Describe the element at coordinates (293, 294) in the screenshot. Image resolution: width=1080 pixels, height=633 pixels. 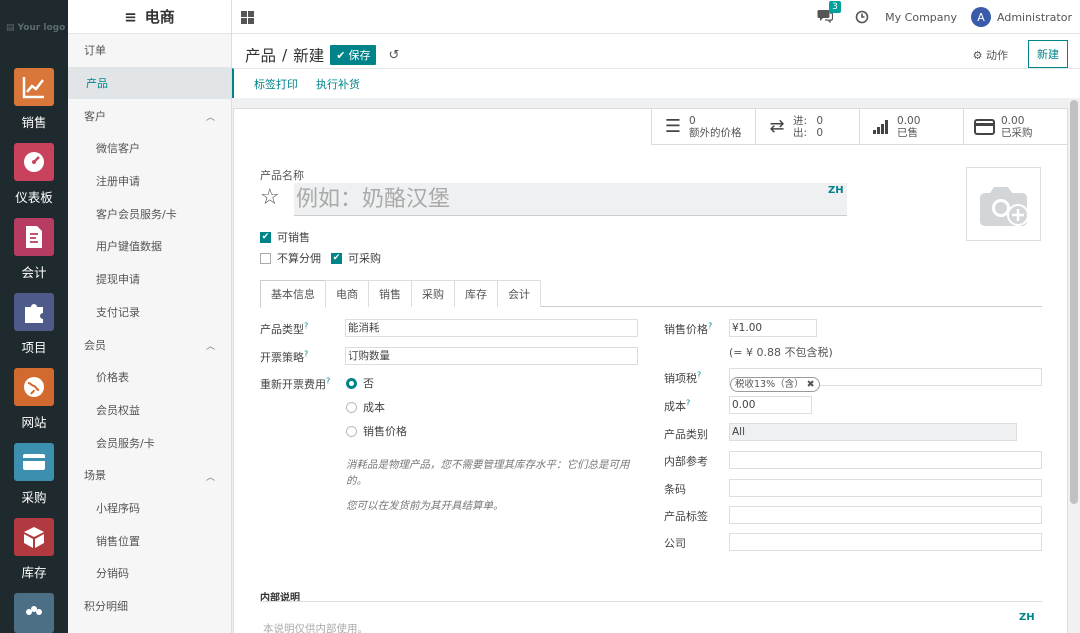
I see `tab-general-info: 基本信息` at that location.